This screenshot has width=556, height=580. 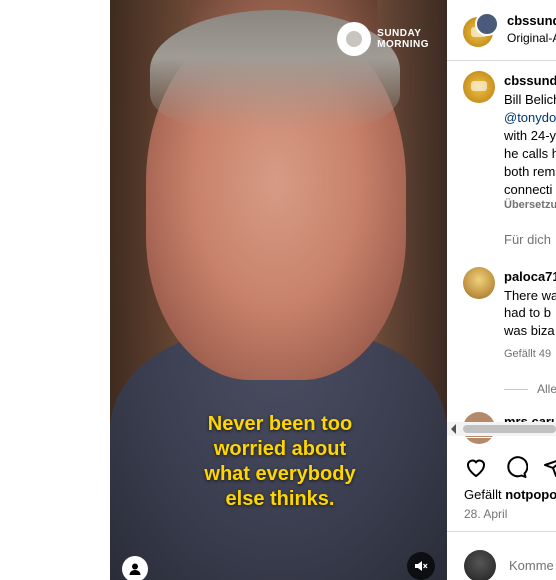 I want to click on brand-text: SUNDAY MORNING, so click(x=403, y=39).